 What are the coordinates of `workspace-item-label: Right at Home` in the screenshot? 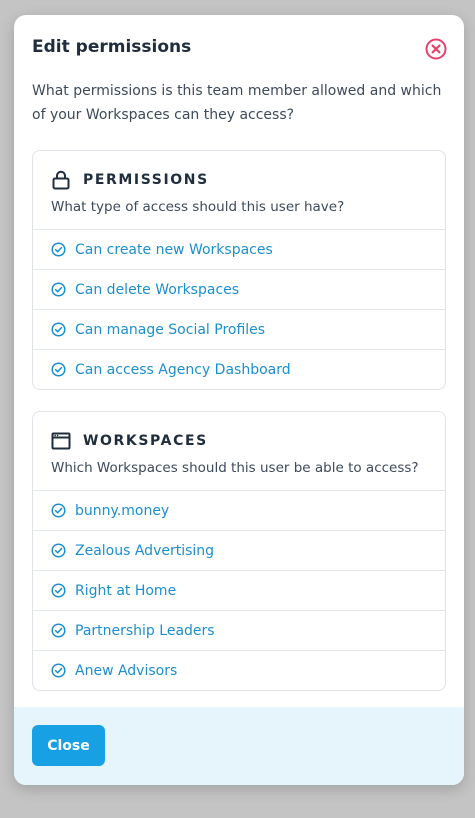 It's located at (126, 590).